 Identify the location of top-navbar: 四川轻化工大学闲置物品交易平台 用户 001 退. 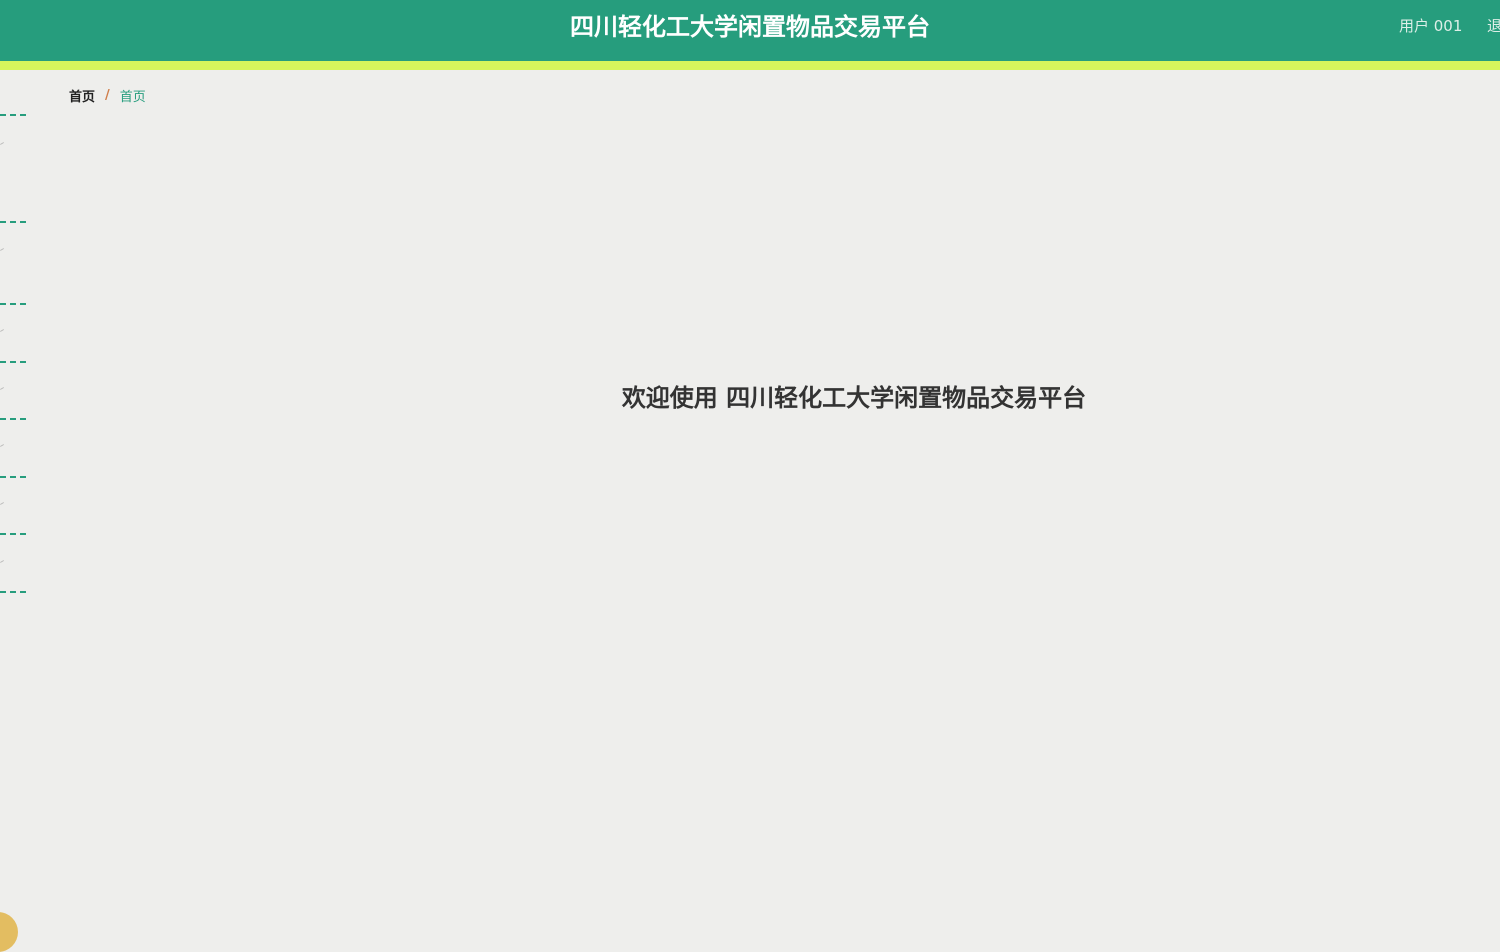
(750, 30).